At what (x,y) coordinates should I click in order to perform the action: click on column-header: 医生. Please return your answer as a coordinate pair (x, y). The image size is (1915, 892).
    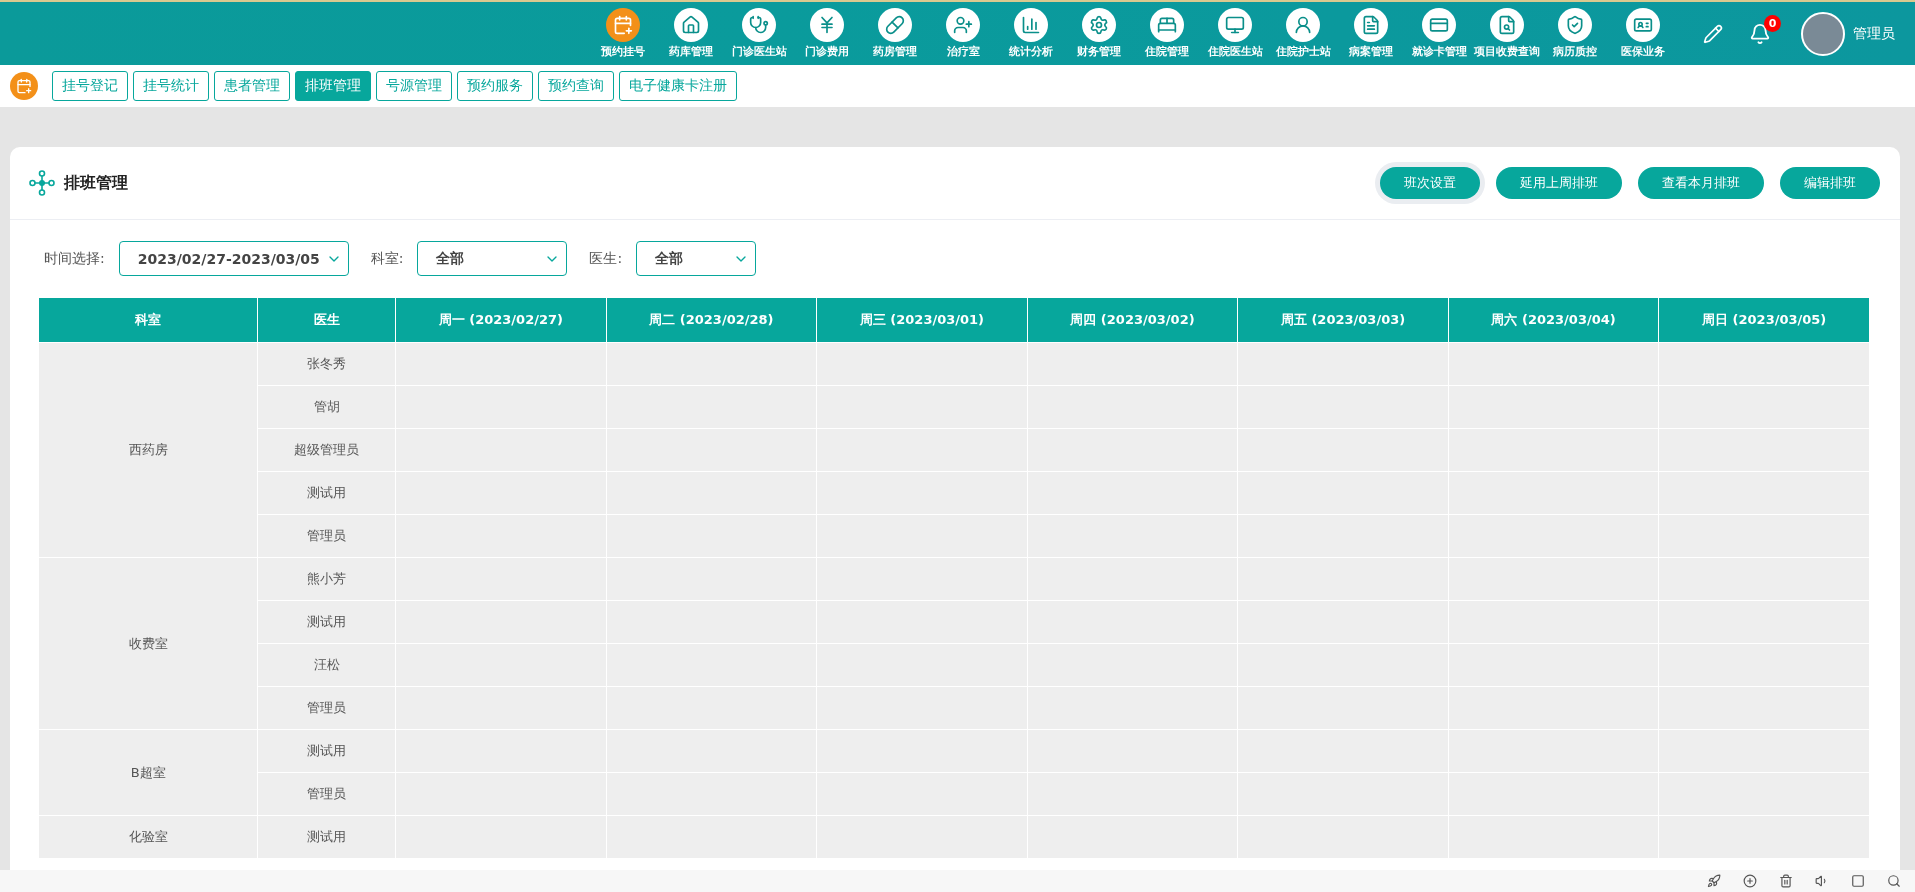
    Looking at the image, I should click on (326, 320).